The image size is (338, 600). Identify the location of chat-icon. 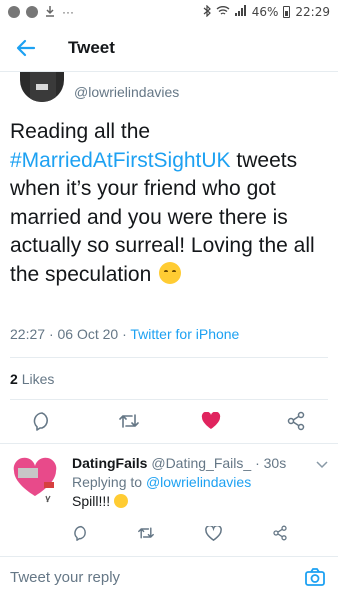
(32, 12).